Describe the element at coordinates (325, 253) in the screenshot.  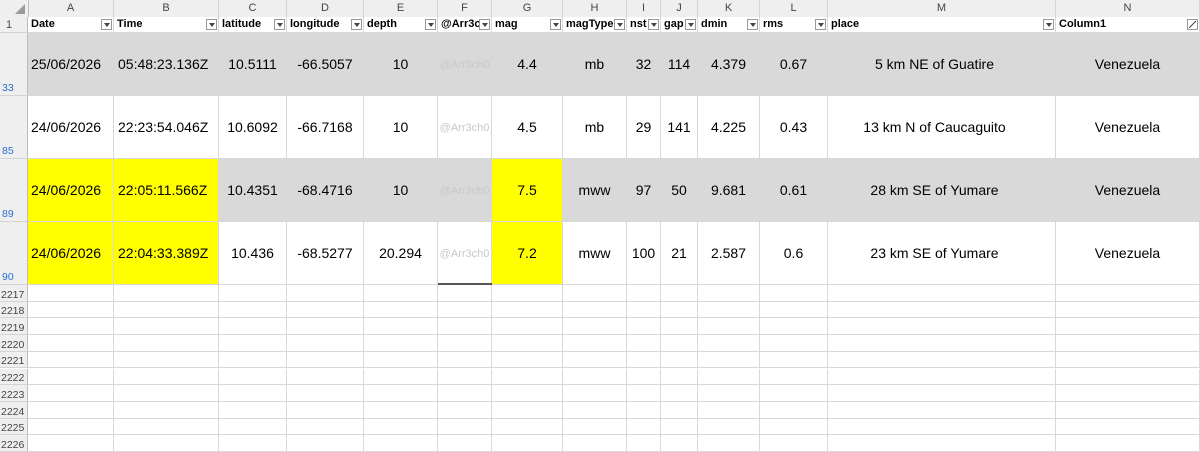
I see `table-cell: -68.5277` at that location.